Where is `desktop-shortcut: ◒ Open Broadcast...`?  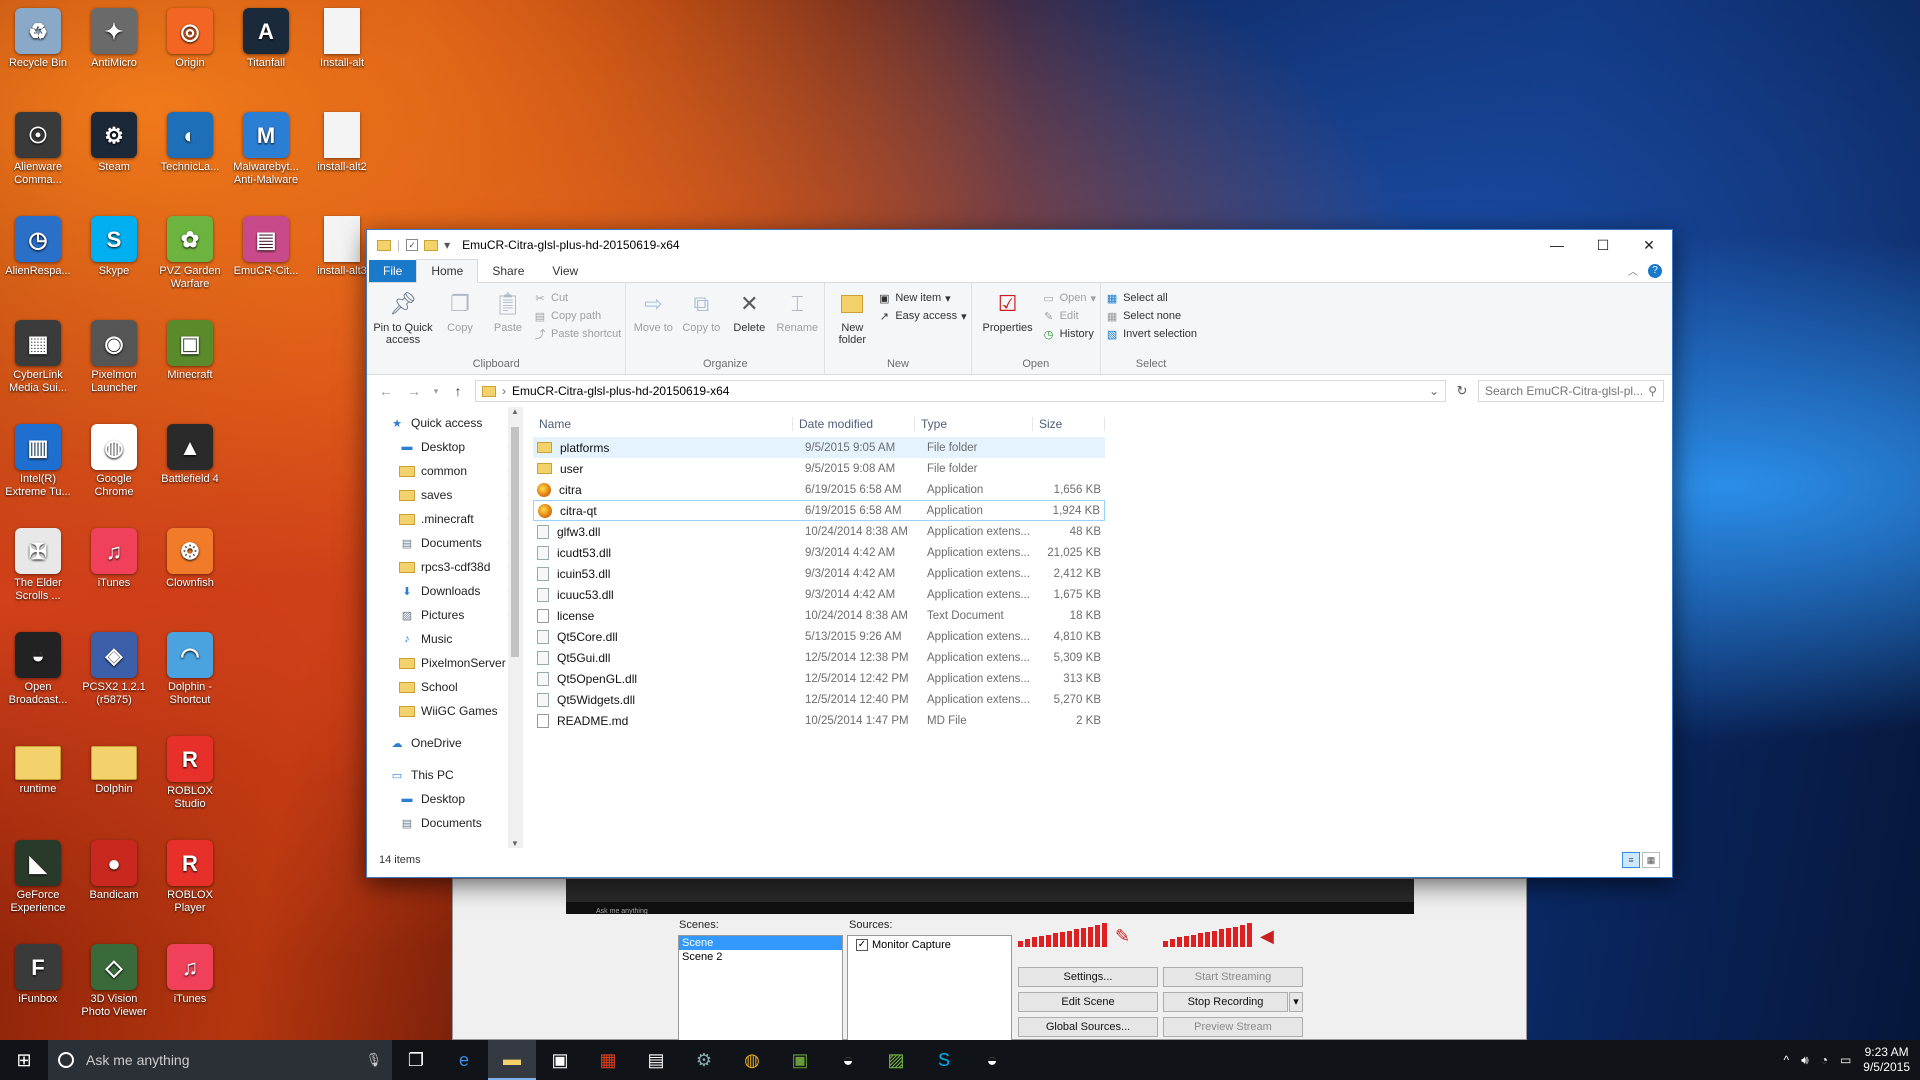 desktop-shortcut: ◒ Open Broadcast... is located at coordinates (38, 669).